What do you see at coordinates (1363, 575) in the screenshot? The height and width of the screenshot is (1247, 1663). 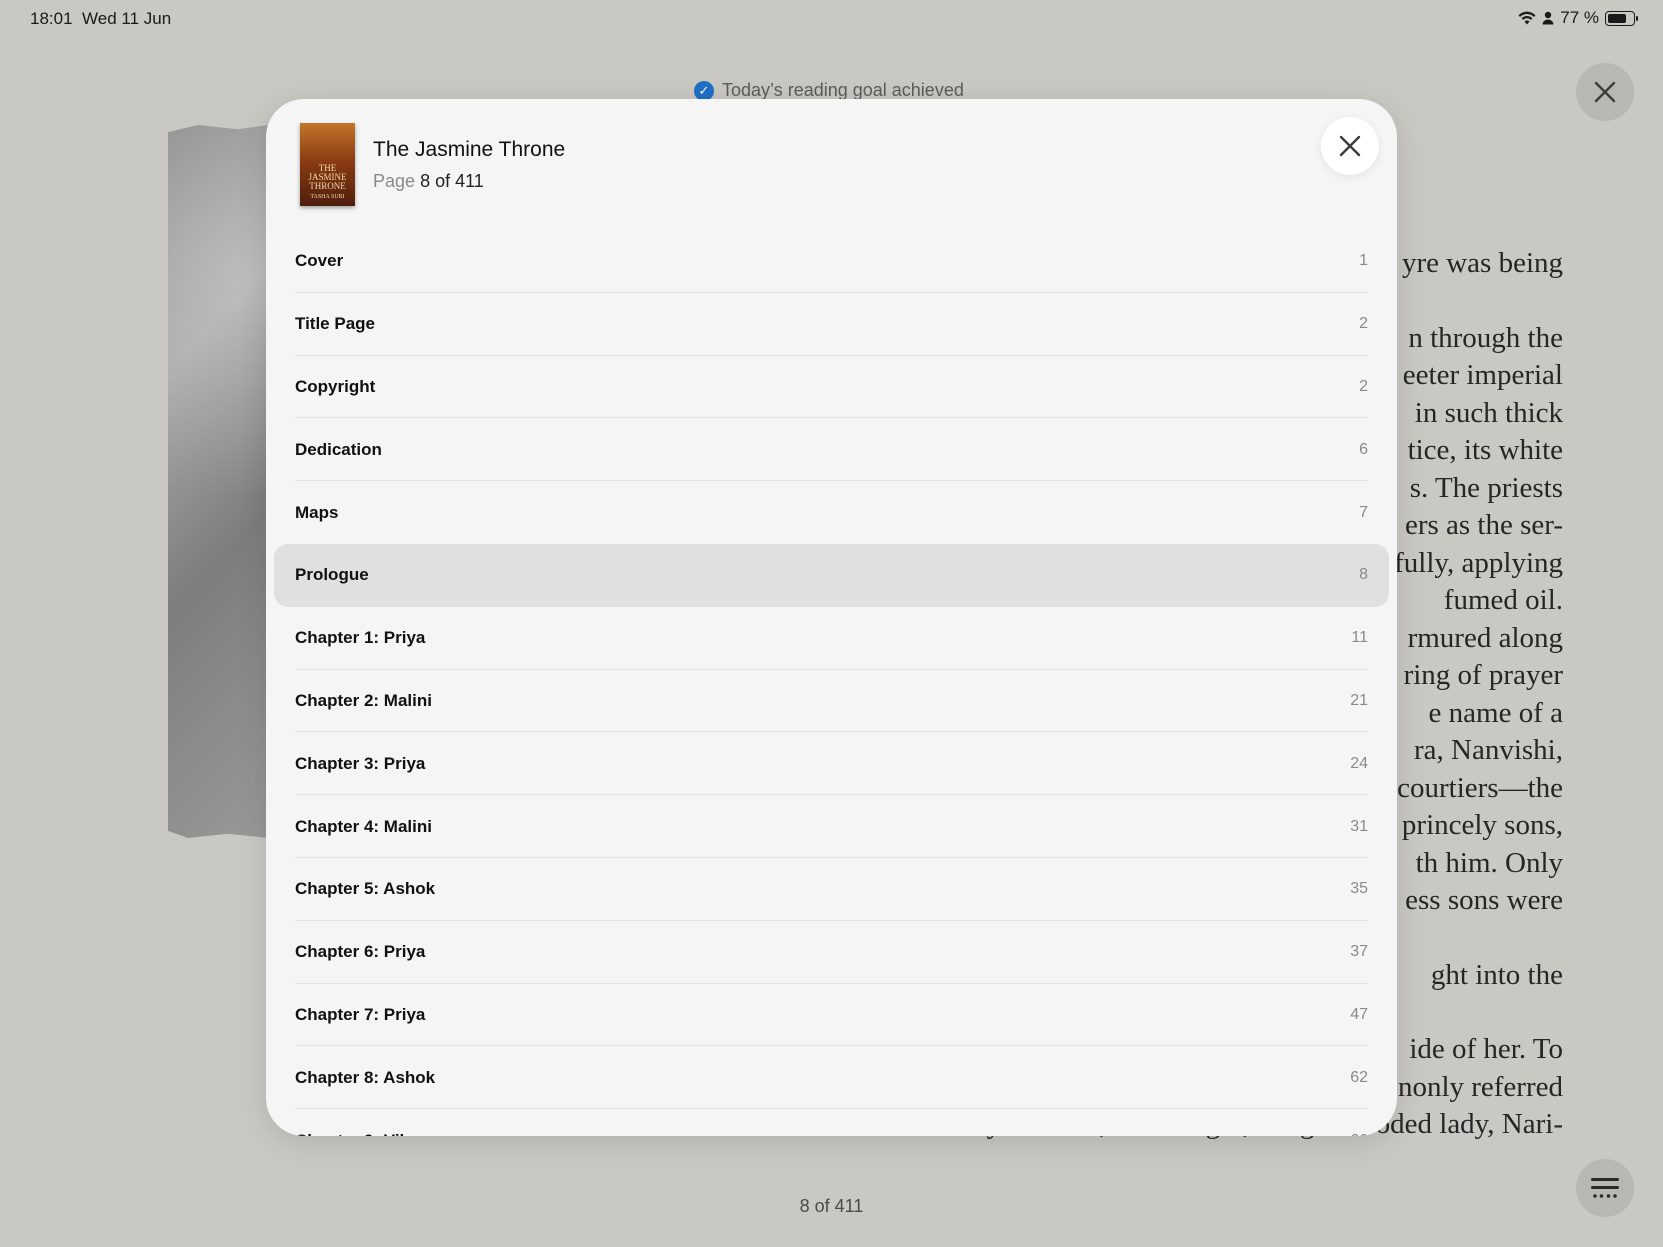 I see `toc-entry-page: 8` at bounding box center [1363, 575].